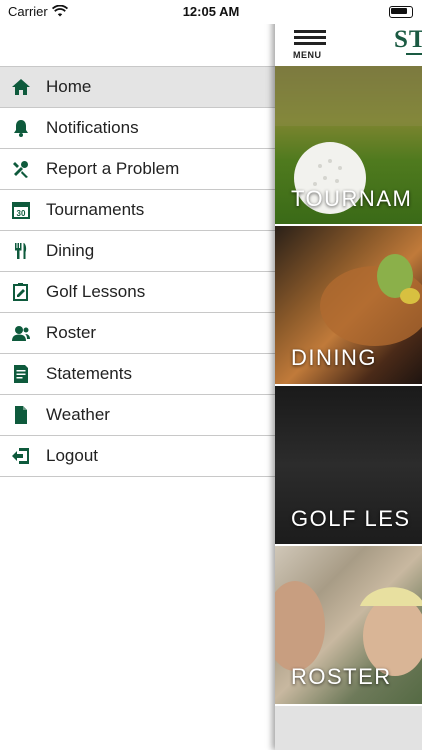 The height and width of the screenshot is (750, 422). Describe the element at coordinates (96, 291) in the screenshot. I see `menu-label-golf-lessons: Golf Lessons` at that location.